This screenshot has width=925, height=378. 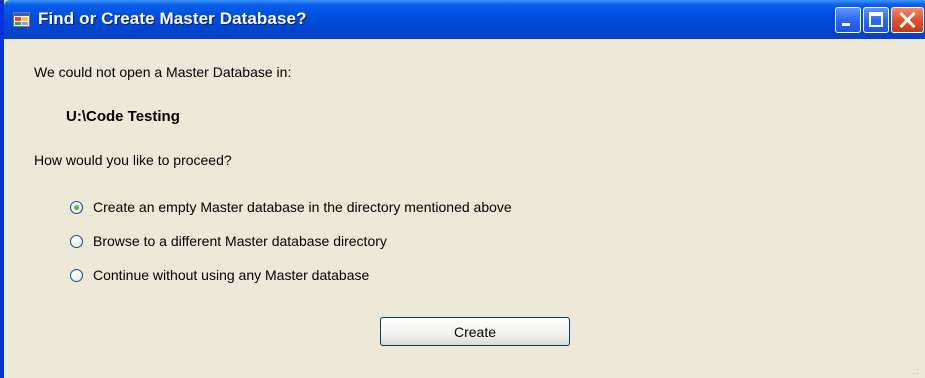 I want to click on resize-grip-icon, so click(x=914, y=370).